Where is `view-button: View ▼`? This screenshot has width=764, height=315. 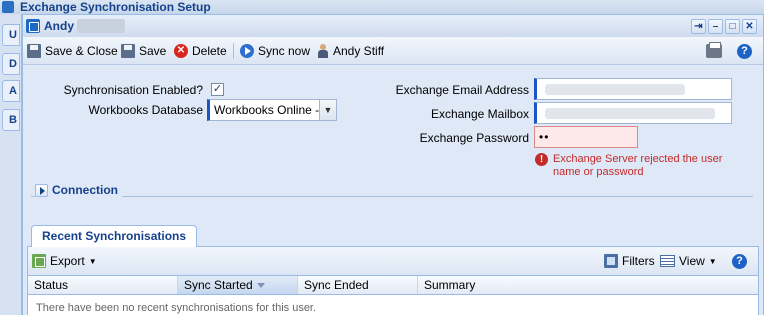 view-button: View ▼ is located at coordinates (688, 261).